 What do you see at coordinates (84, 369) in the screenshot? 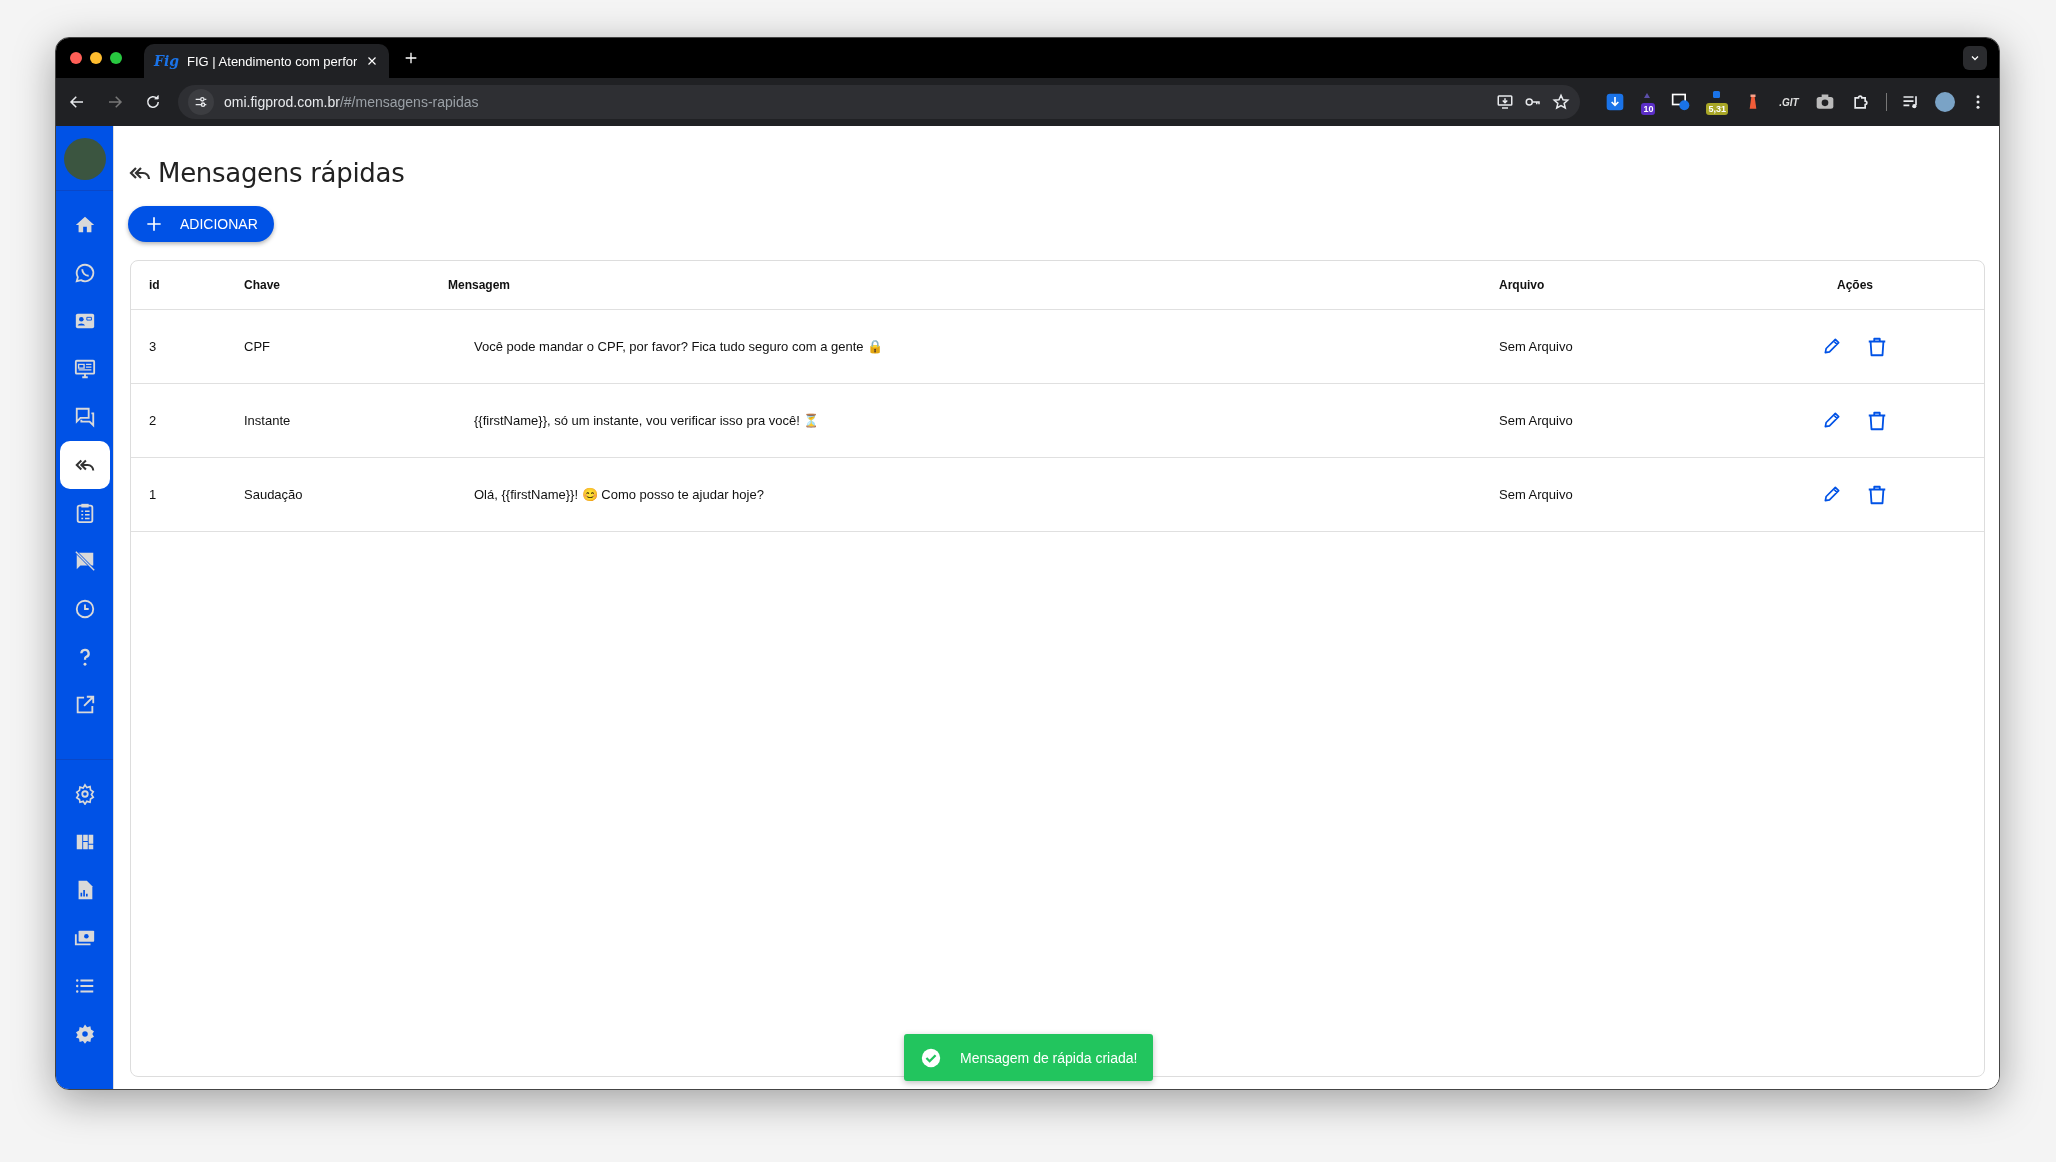
I see `monitor-icon` at bounding box center [84, 369].